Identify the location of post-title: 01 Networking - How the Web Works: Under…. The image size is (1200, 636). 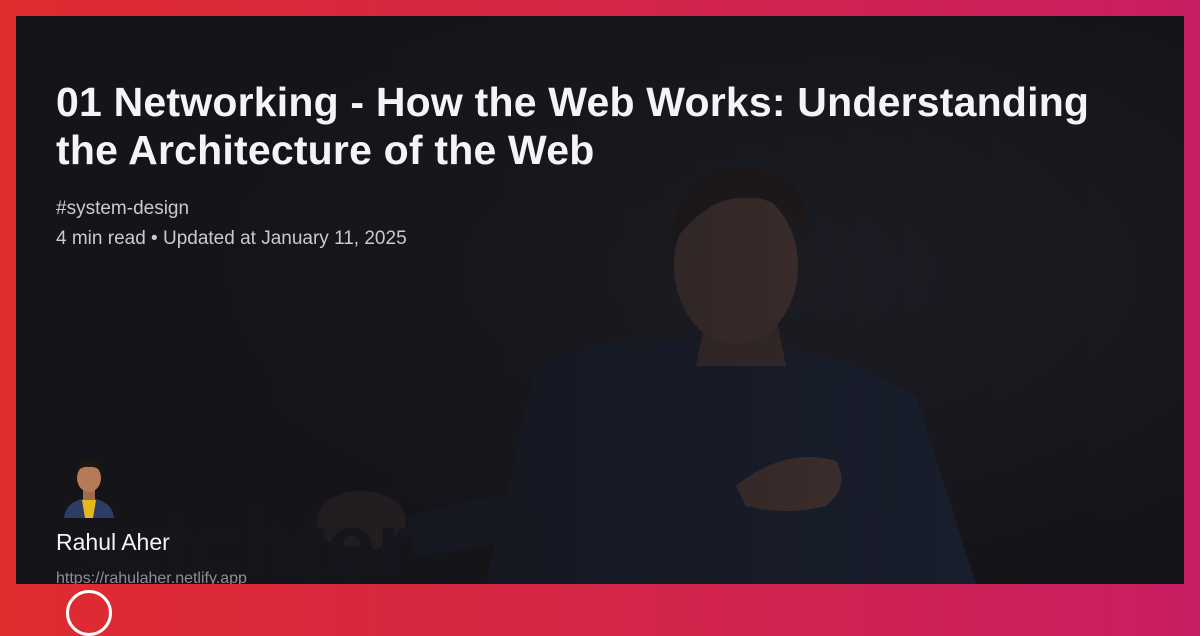
(573, 126).